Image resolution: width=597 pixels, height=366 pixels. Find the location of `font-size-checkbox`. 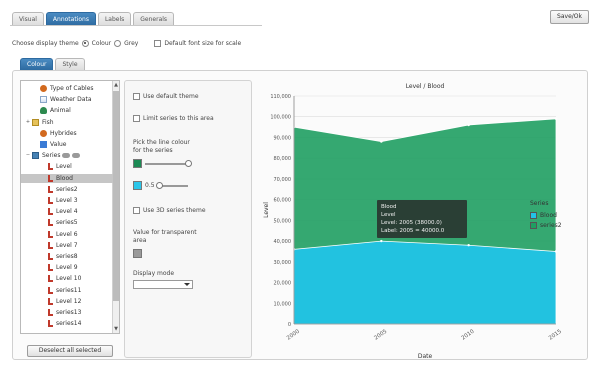

font-size-checkbox is located at coordinates (158, 43).